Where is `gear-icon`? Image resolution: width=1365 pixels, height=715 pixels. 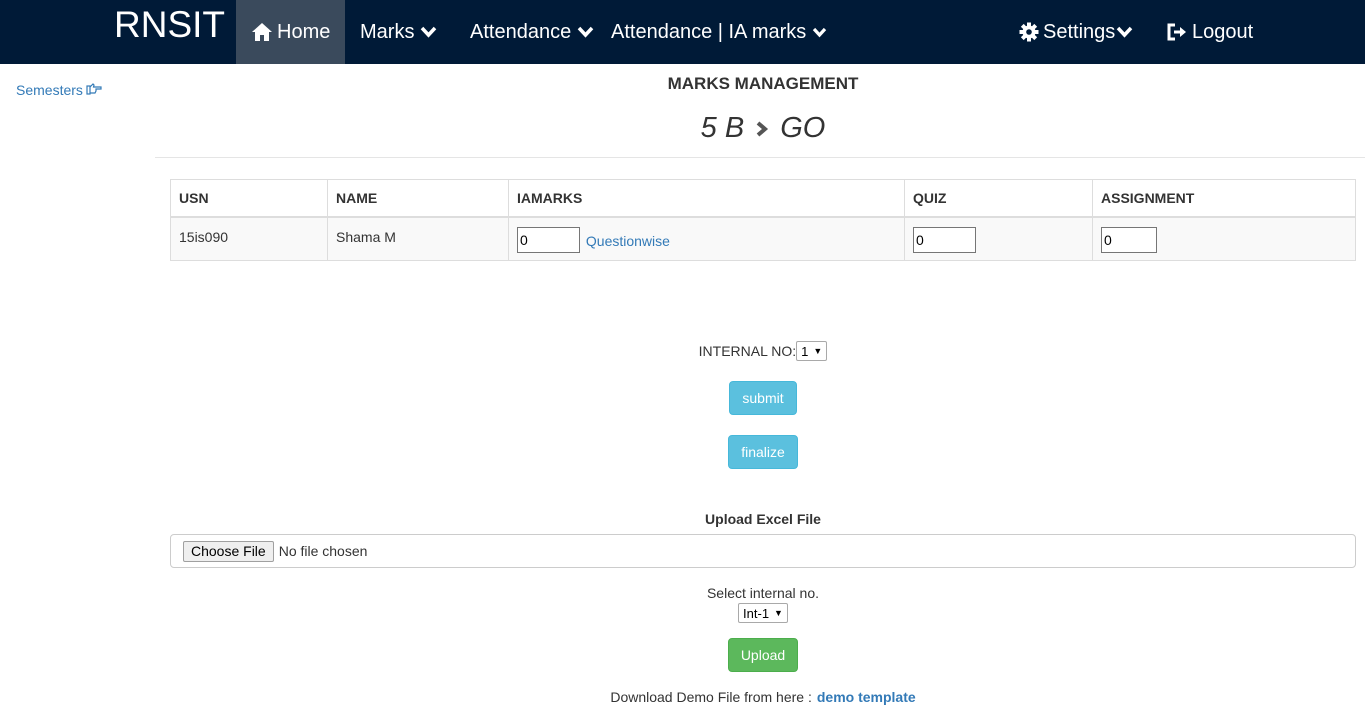 gear-icon is located at coordinates (1029, 32).